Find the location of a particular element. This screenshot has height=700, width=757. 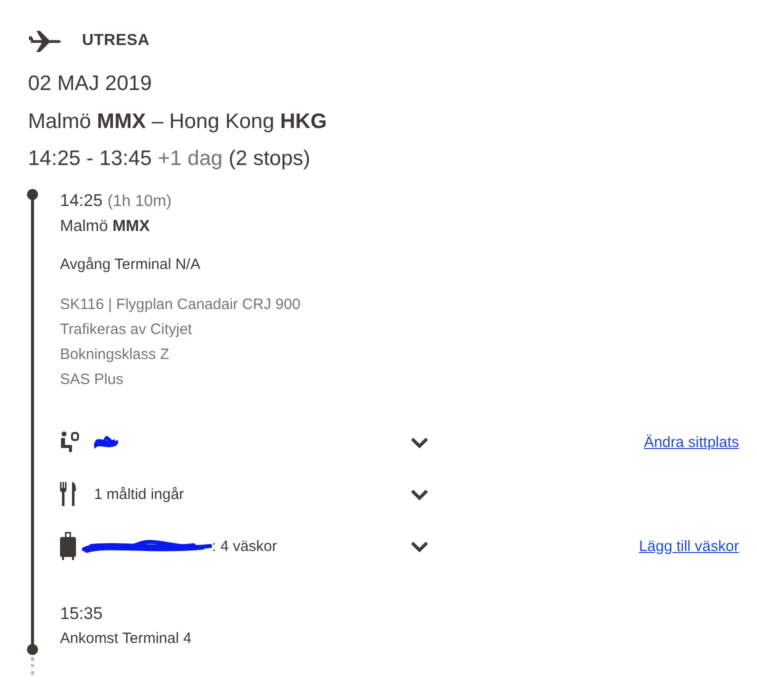

dotted-line is located at coordinates (32, 666).